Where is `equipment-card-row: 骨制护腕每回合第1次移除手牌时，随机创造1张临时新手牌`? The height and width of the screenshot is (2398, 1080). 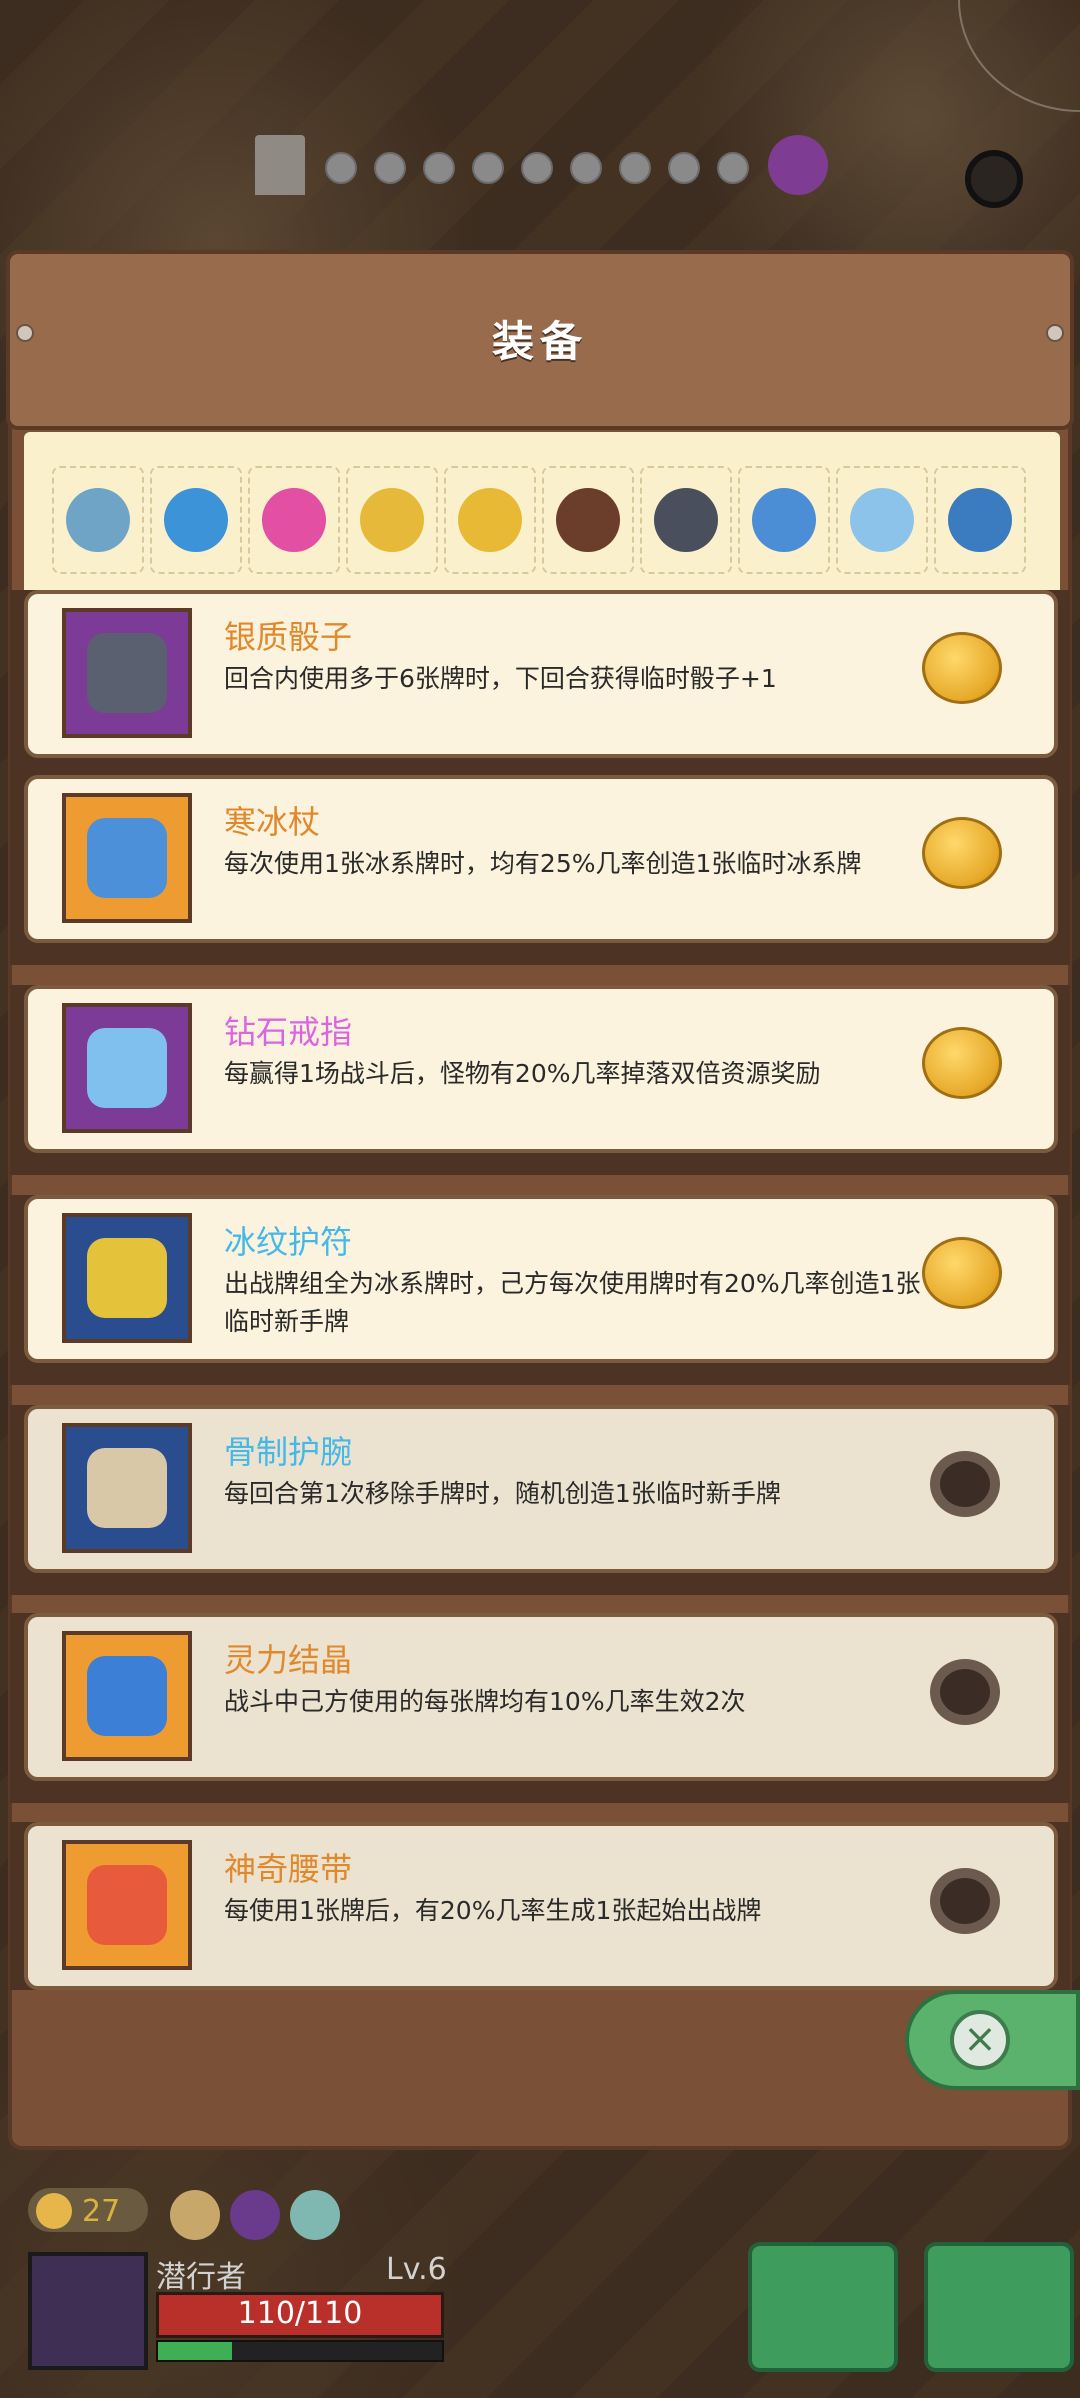
equipment-card-row: 骨制护腕每回合第1次移除手牌时，随机创造1张临时新手牌 is located at coordinates (540, 1500).